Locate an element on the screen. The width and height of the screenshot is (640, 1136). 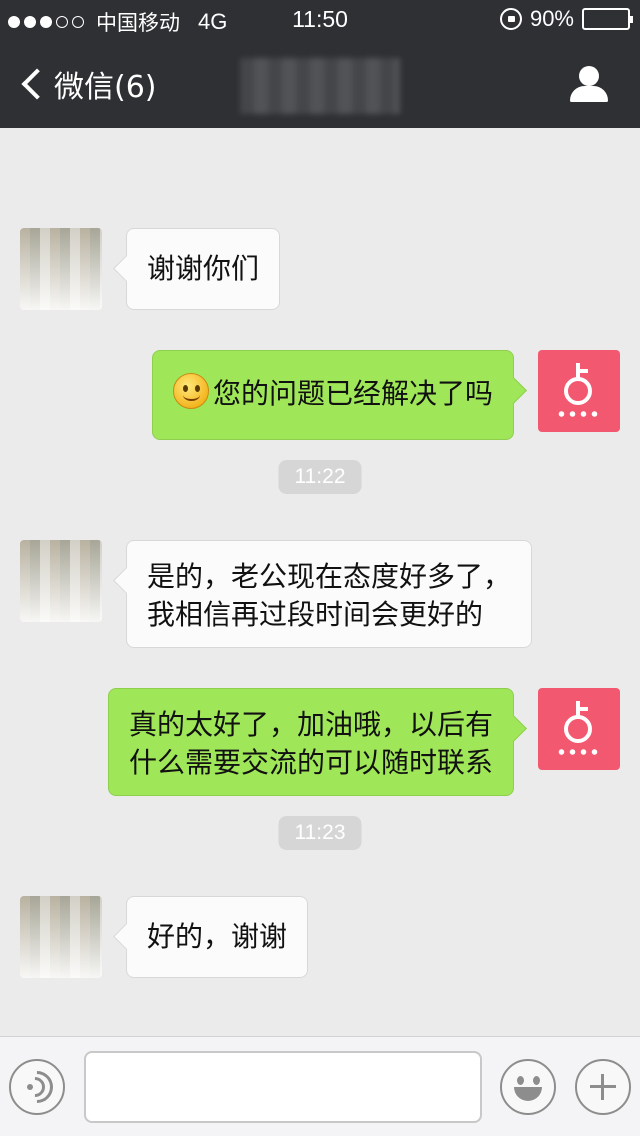
message-bubble: 是的，老公现在态度好多了， 我相信再过段时间会更好的 is located at coordinates (329, 594).